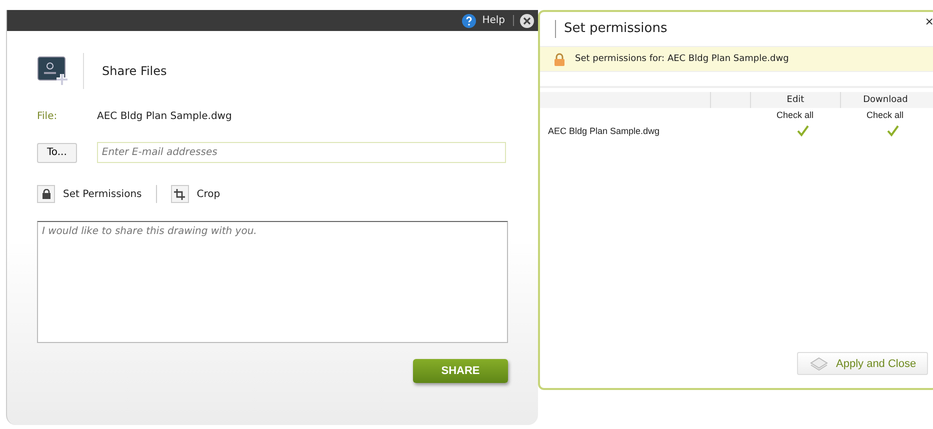 This screenshot has height=429, width=933. What do you see at coordinates (795, 100) in the screenshot?
I see `column-header: Edit` at bounding box center [795, 100].